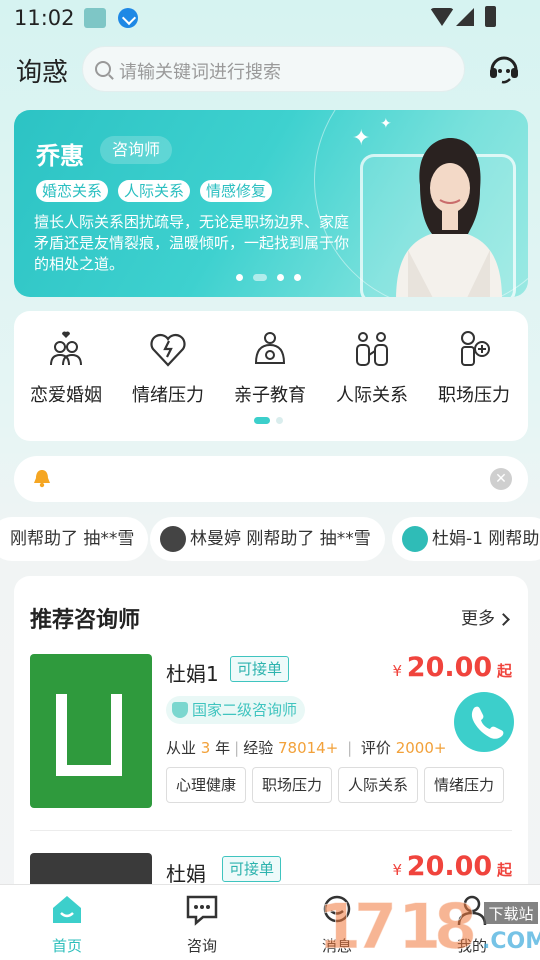  What do you see at coordinates (186, 872) in the screenshot?
I see `counselor-name: 杜娟` at bounding box center [186, 872].